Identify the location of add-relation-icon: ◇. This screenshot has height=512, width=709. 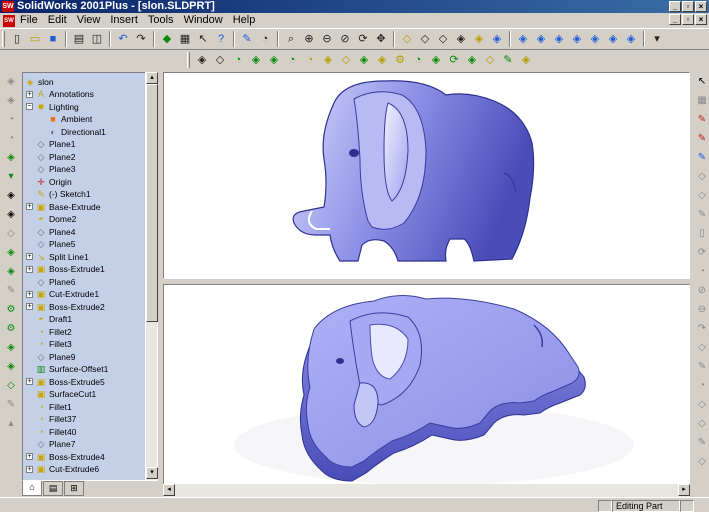
(701, 176).